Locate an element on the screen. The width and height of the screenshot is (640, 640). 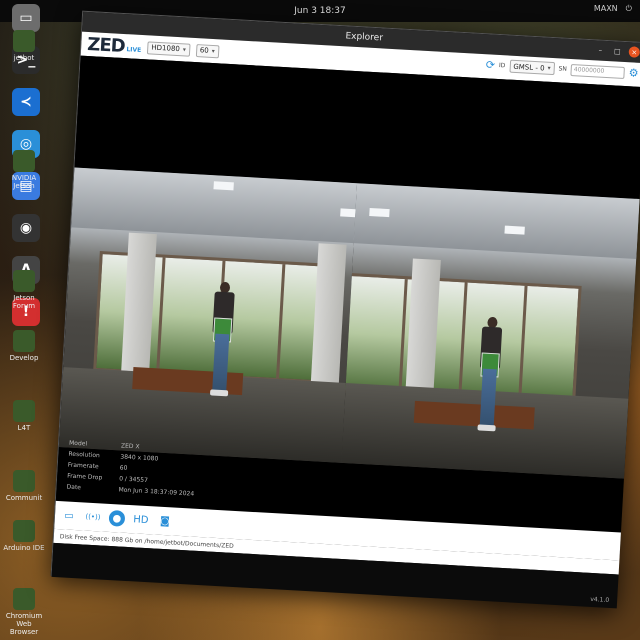
clock: Jun 3 18:37 is located at coordinates (319, 11).